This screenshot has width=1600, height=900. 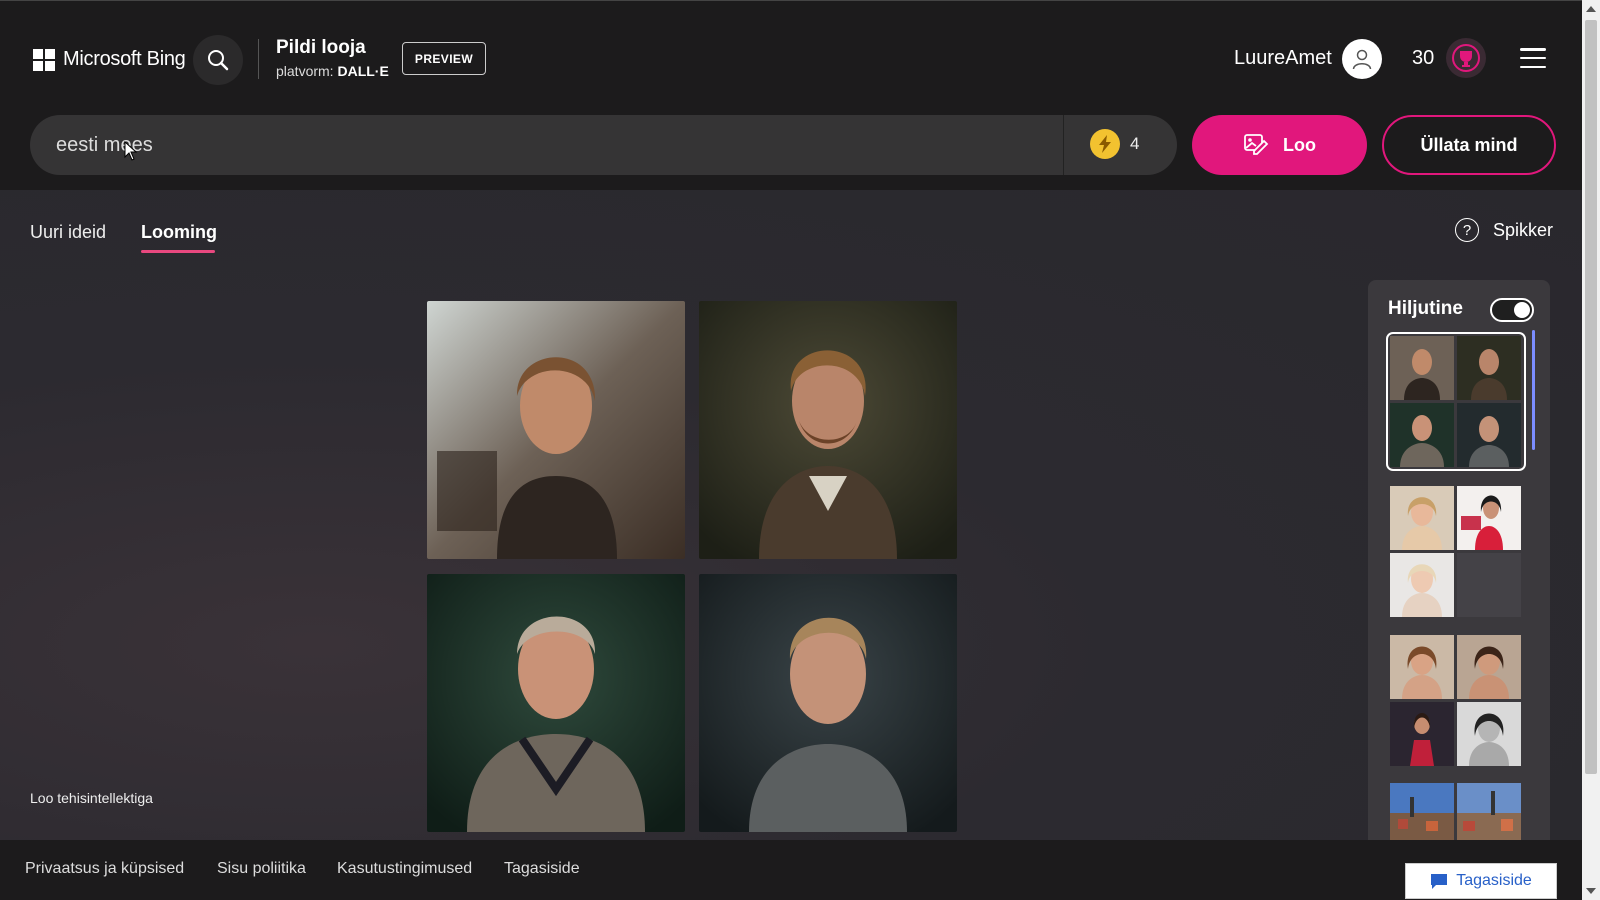 What do you see at coordinates (91, 798) in the screenshot?
I see `create-with-ai-note: Loo tehisintellektiga` at bounding box center [91, 798].